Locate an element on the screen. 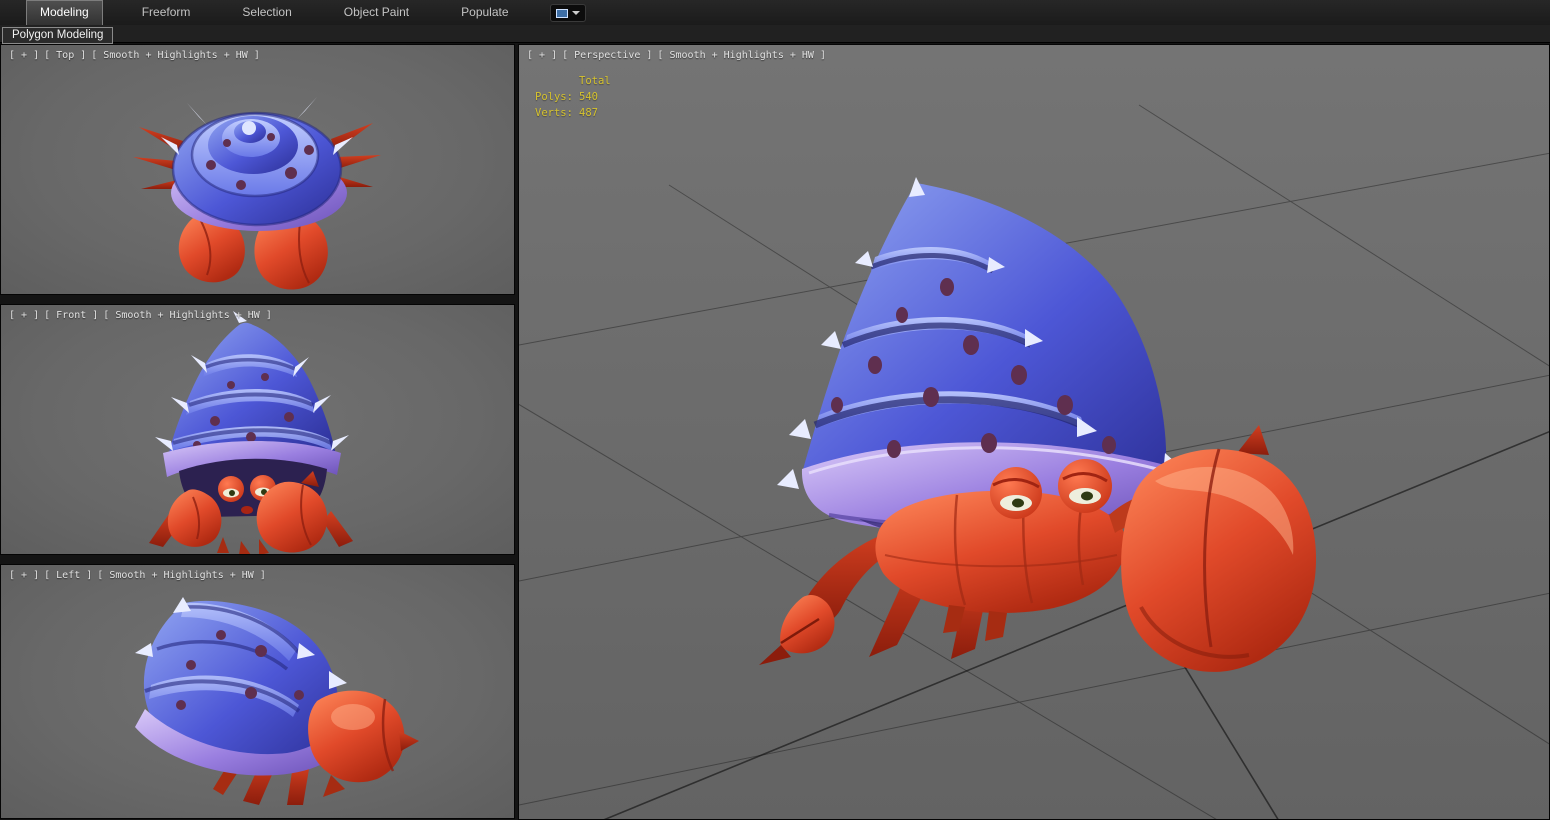 This screenshot has height=820, width=1550. stats-polys-value: 540 is located at coordinates (588, 97).